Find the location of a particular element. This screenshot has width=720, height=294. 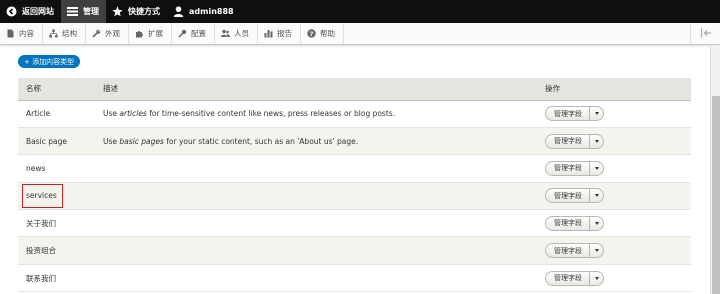

user-label: admin888 is located at coordinates (211, 11).